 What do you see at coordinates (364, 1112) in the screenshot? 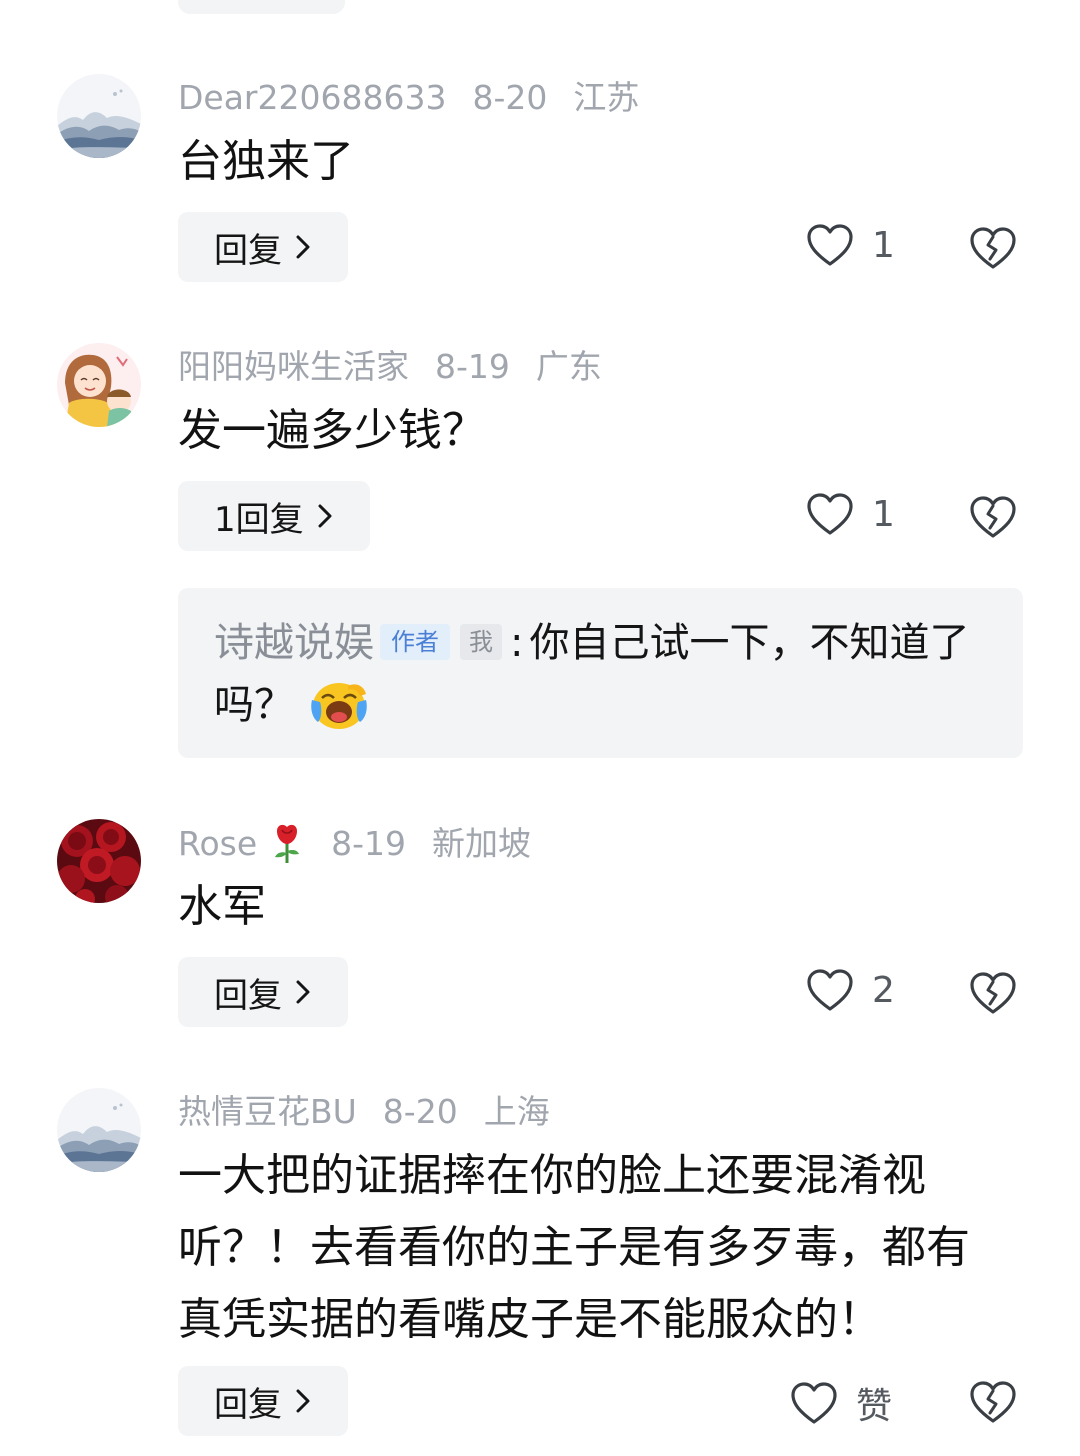
I see `comment-meta: 热情豆花BU 8-20 上海` at bounding box center [364, 1112].